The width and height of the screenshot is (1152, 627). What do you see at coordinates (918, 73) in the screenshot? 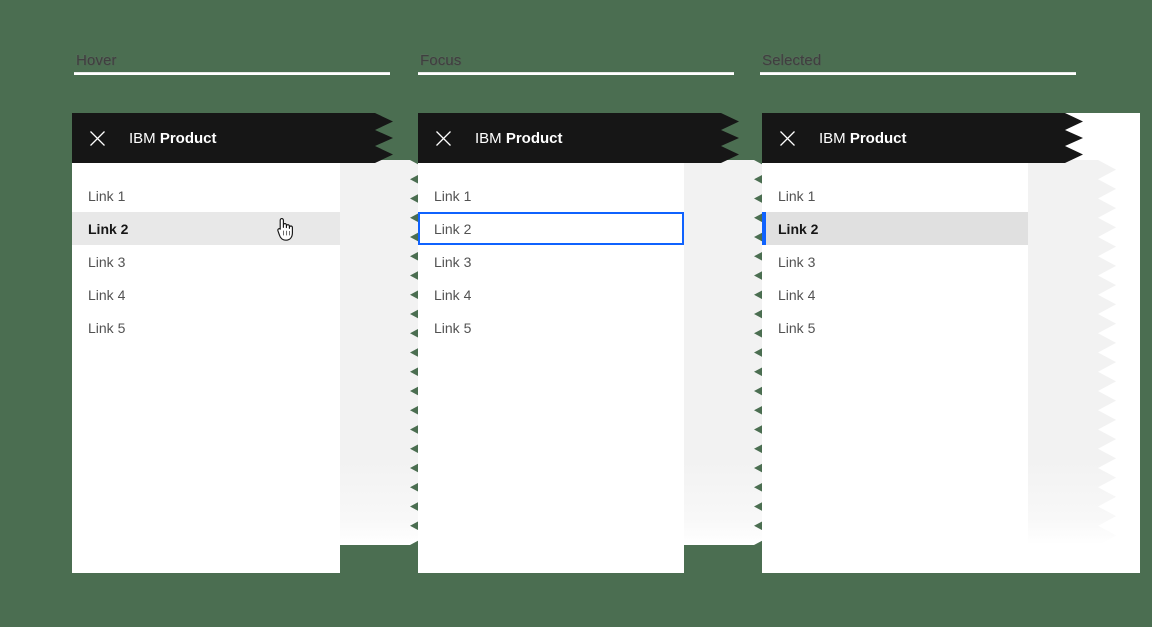
I see `state-rule-selected` at bounding box center [918, 73].